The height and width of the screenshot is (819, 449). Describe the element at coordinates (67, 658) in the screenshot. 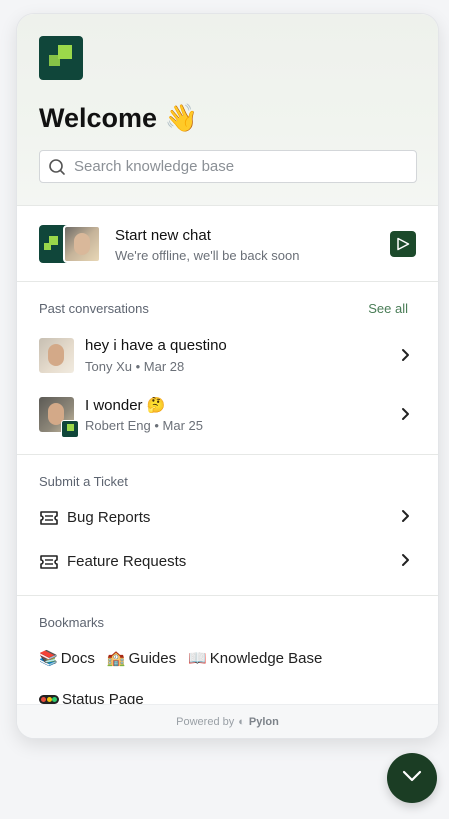

I see `bookmark-docs: 📚 Docs` at that location.